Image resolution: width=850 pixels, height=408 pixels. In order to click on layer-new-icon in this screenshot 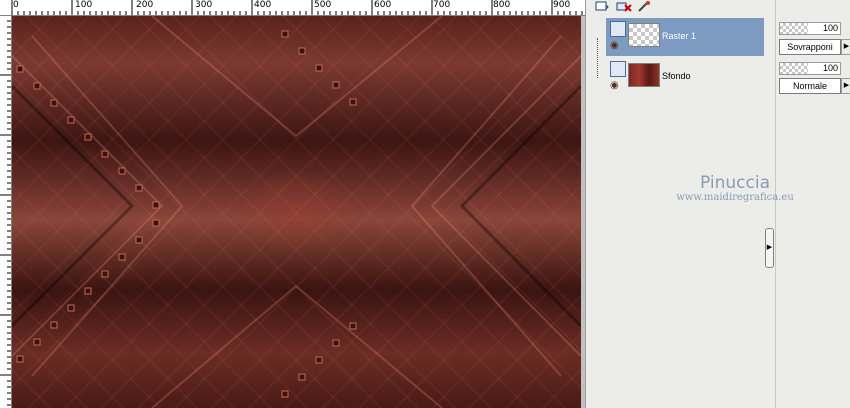, I will do `click(602, 6)`.